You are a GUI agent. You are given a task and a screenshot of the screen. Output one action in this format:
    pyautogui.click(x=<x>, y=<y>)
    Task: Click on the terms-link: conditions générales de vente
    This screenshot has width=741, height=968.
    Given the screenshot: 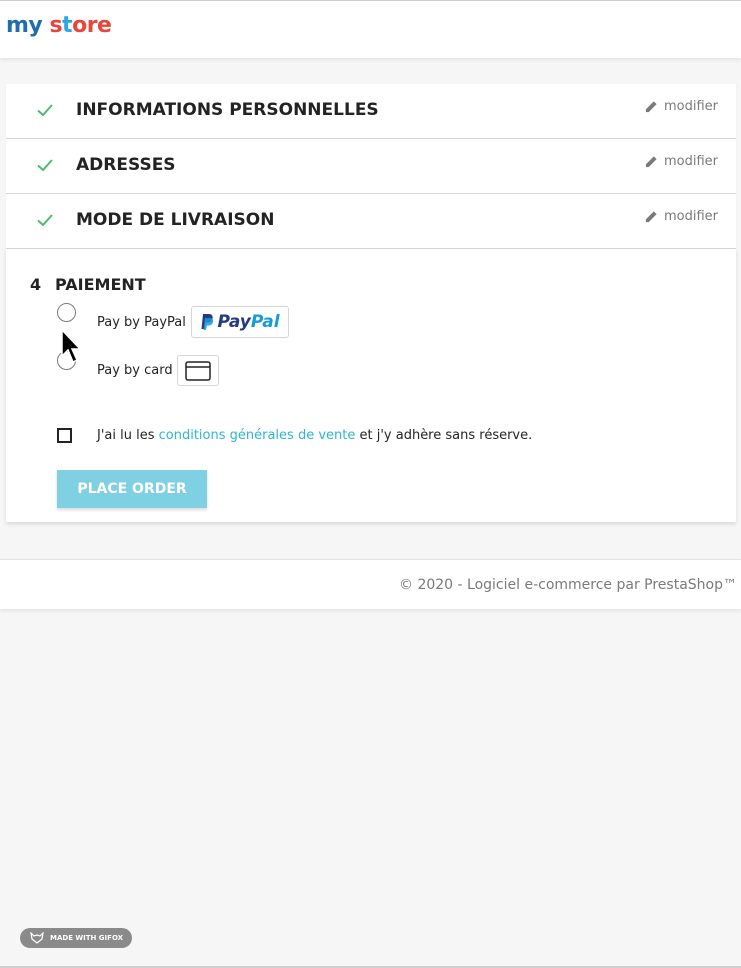 What is the action you would take?
    pyautogui.click(x=257, y=435)
    